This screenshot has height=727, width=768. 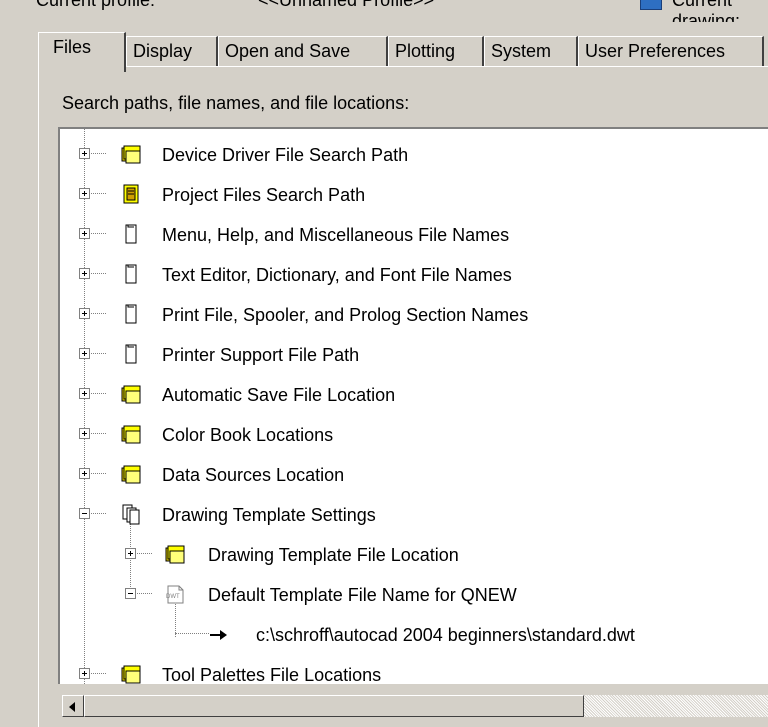 I want to click on tree-item: Automatic Save File Location, so click(x=410, y=395).